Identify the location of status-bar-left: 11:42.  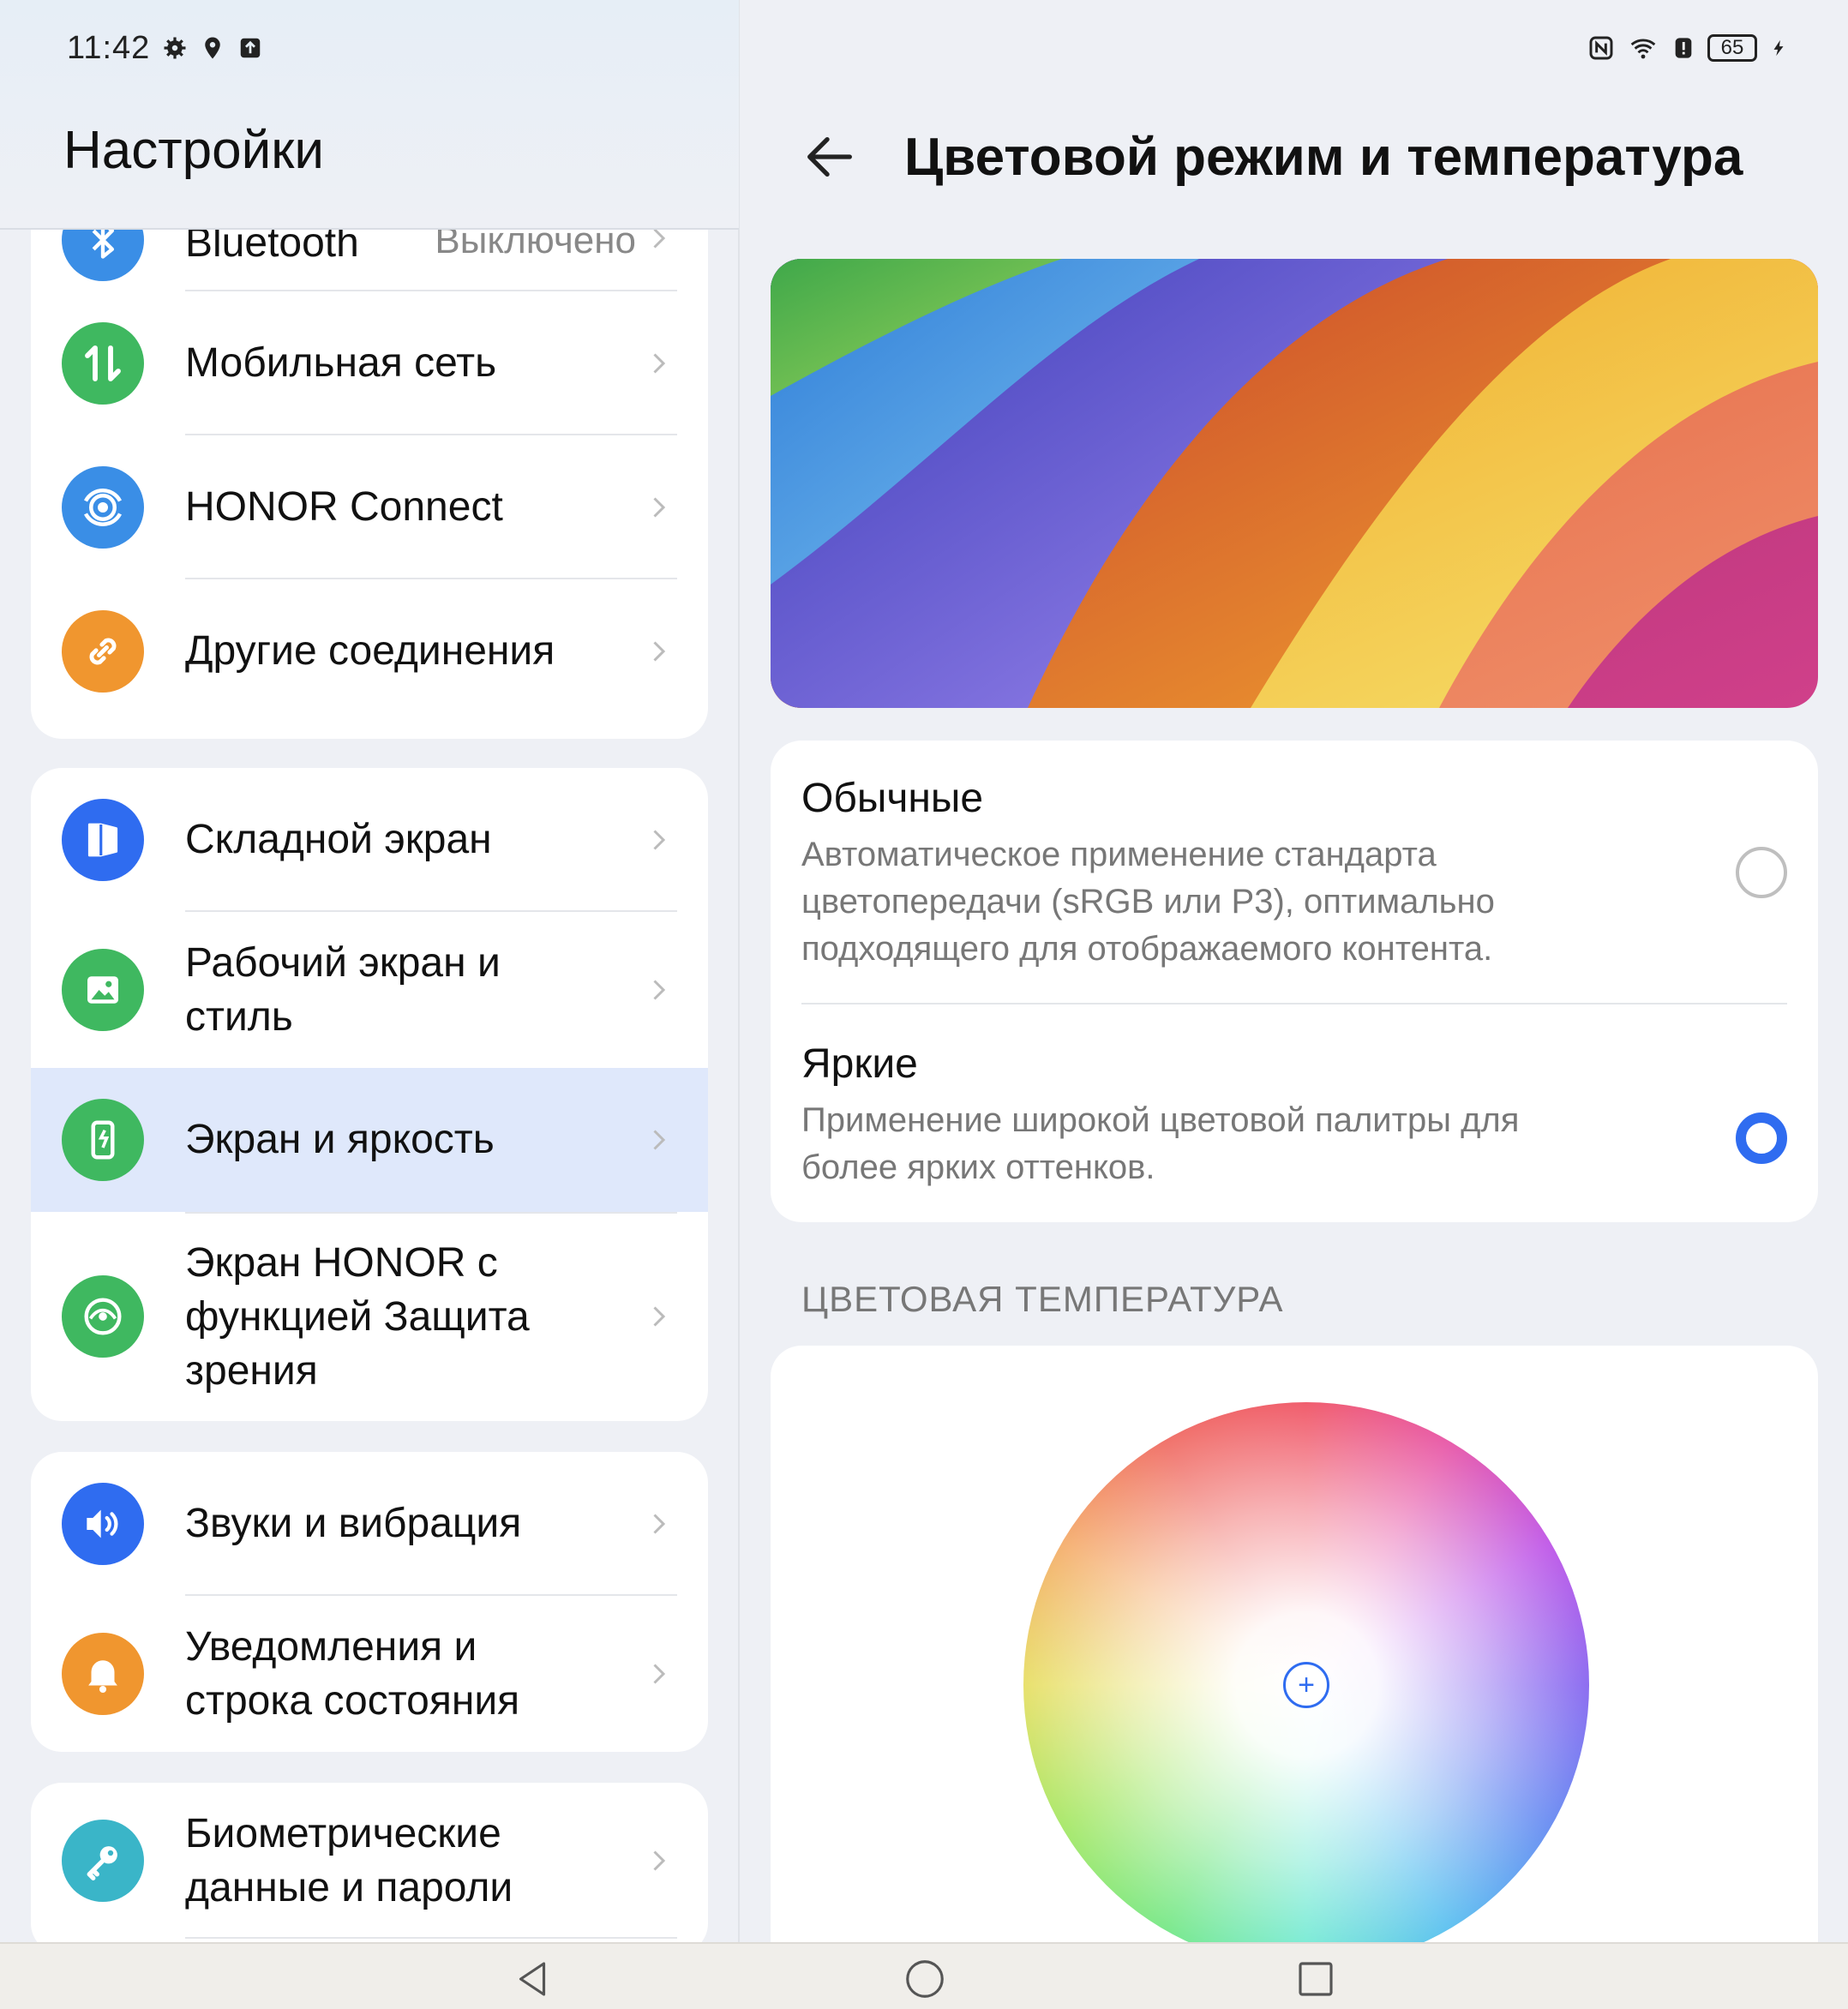
(165, 48).